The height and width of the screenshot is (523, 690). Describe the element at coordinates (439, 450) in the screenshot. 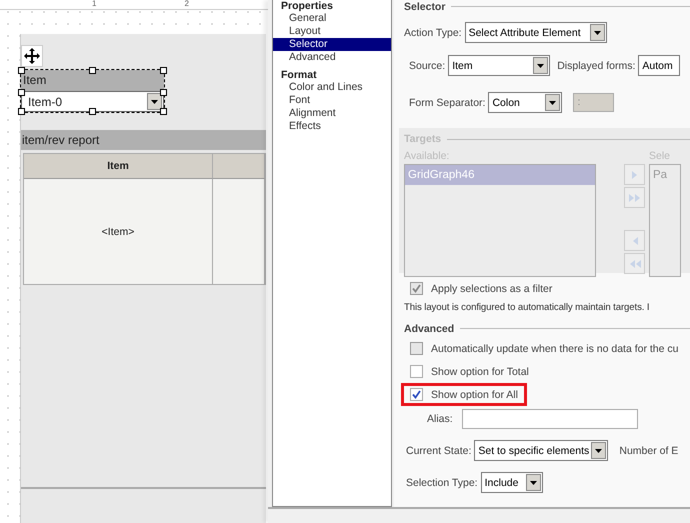

I see `field-label: Current State:` at that location.